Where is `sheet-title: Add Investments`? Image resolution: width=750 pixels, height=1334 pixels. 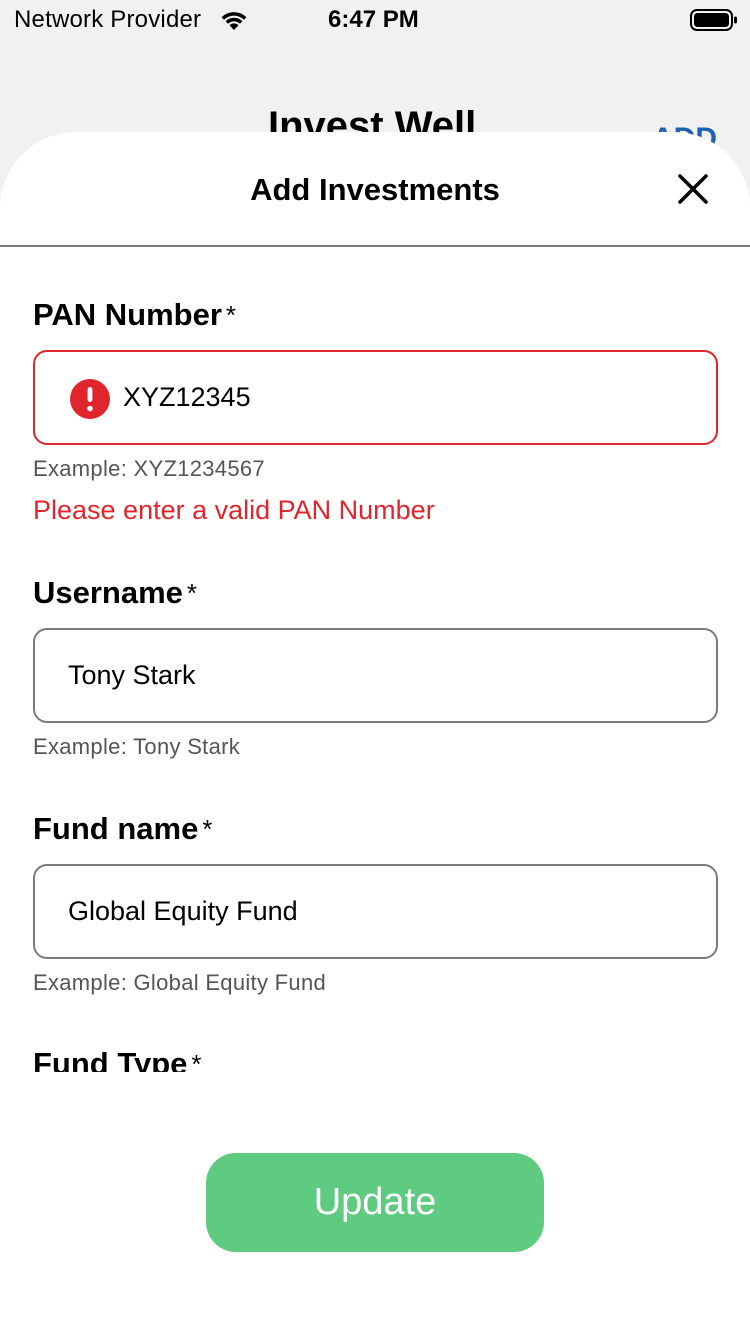
sheet-title: Add Investments is located at coordinates (375, 189).